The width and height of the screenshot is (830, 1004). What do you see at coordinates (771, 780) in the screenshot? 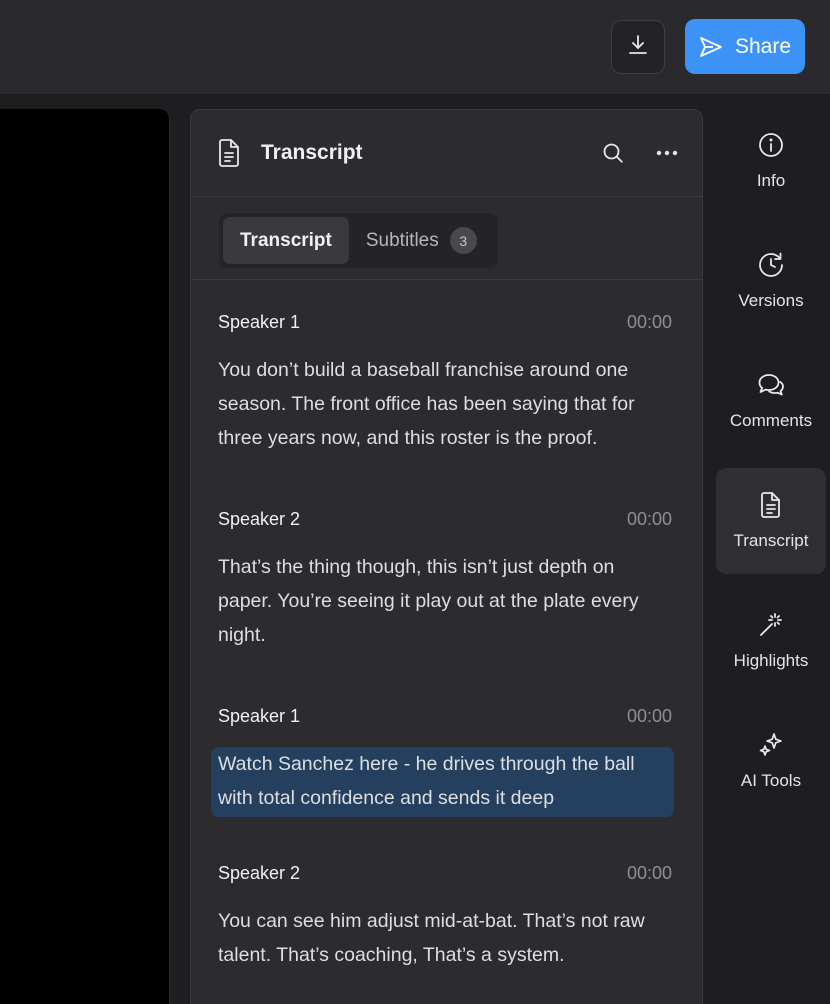
I see `sidebar-item-label: AI Tools` at bounding box center [771, 780].